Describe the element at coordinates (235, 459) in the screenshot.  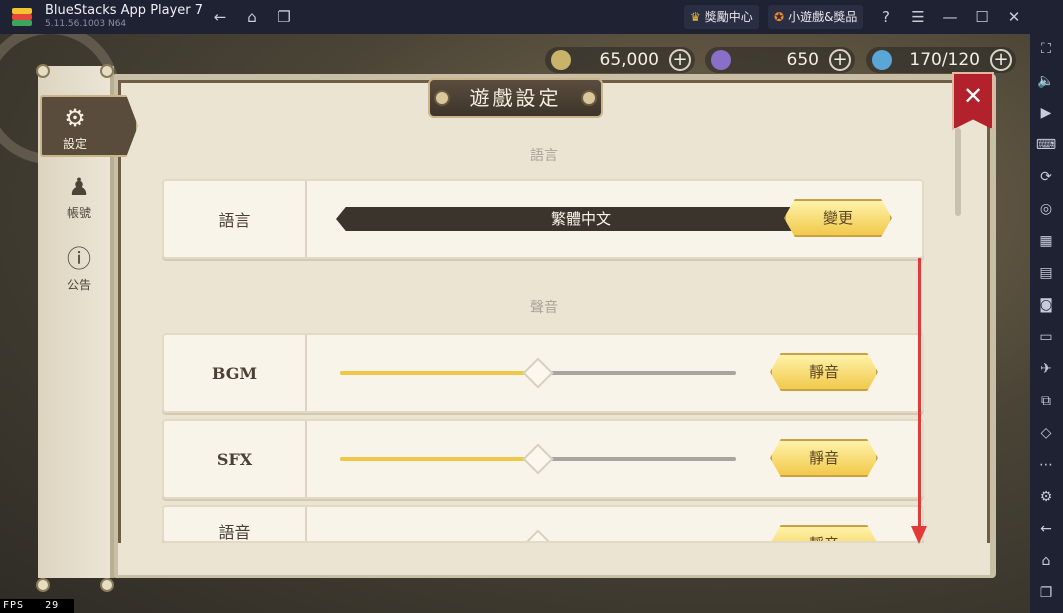
I see `sfx-row-label: SFX` at that location.